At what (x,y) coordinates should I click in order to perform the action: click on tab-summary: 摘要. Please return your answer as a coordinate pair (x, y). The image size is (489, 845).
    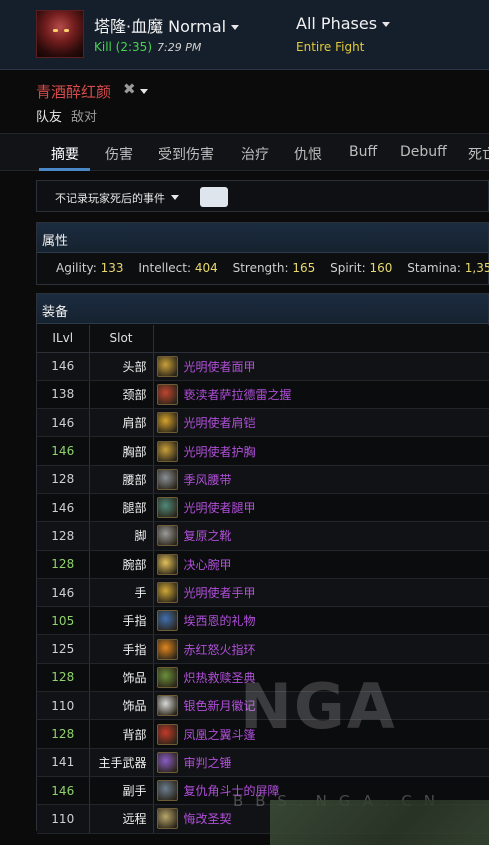
    Looking at the image, I should click on (65, 154).